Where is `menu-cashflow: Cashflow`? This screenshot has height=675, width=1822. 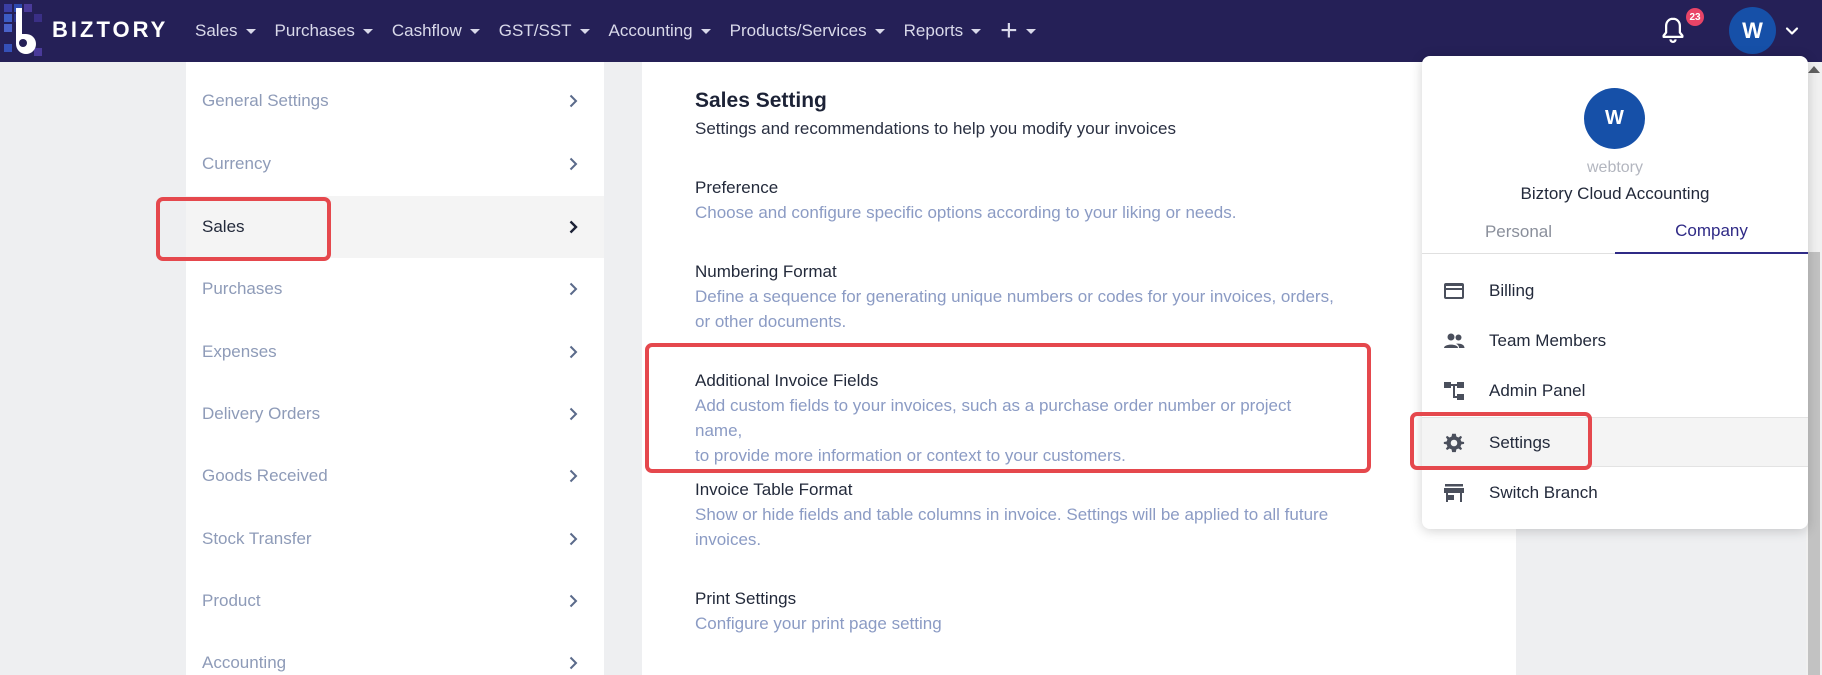 menu-cashflow: Cashflow is located at coordinates (436, 31).